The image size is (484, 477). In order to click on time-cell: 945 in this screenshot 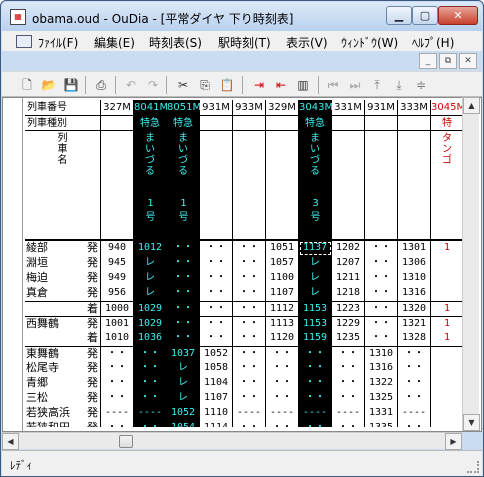, I will do `click(117, 263)`.